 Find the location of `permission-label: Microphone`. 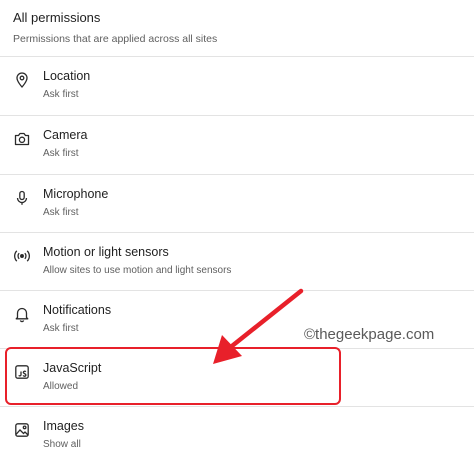

permission-label: Microphone is located at coordinates (76, 194).